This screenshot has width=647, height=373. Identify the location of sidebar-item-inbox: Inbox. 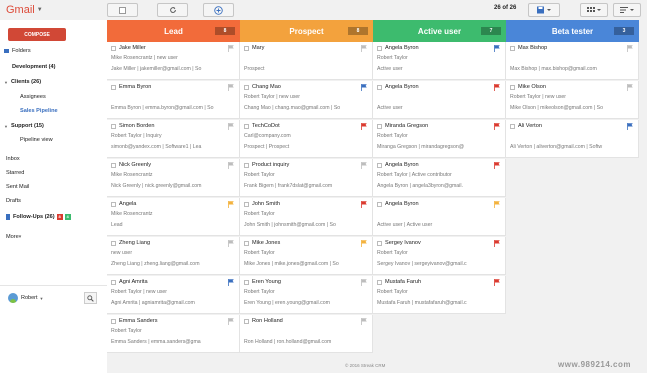
(13, 159).